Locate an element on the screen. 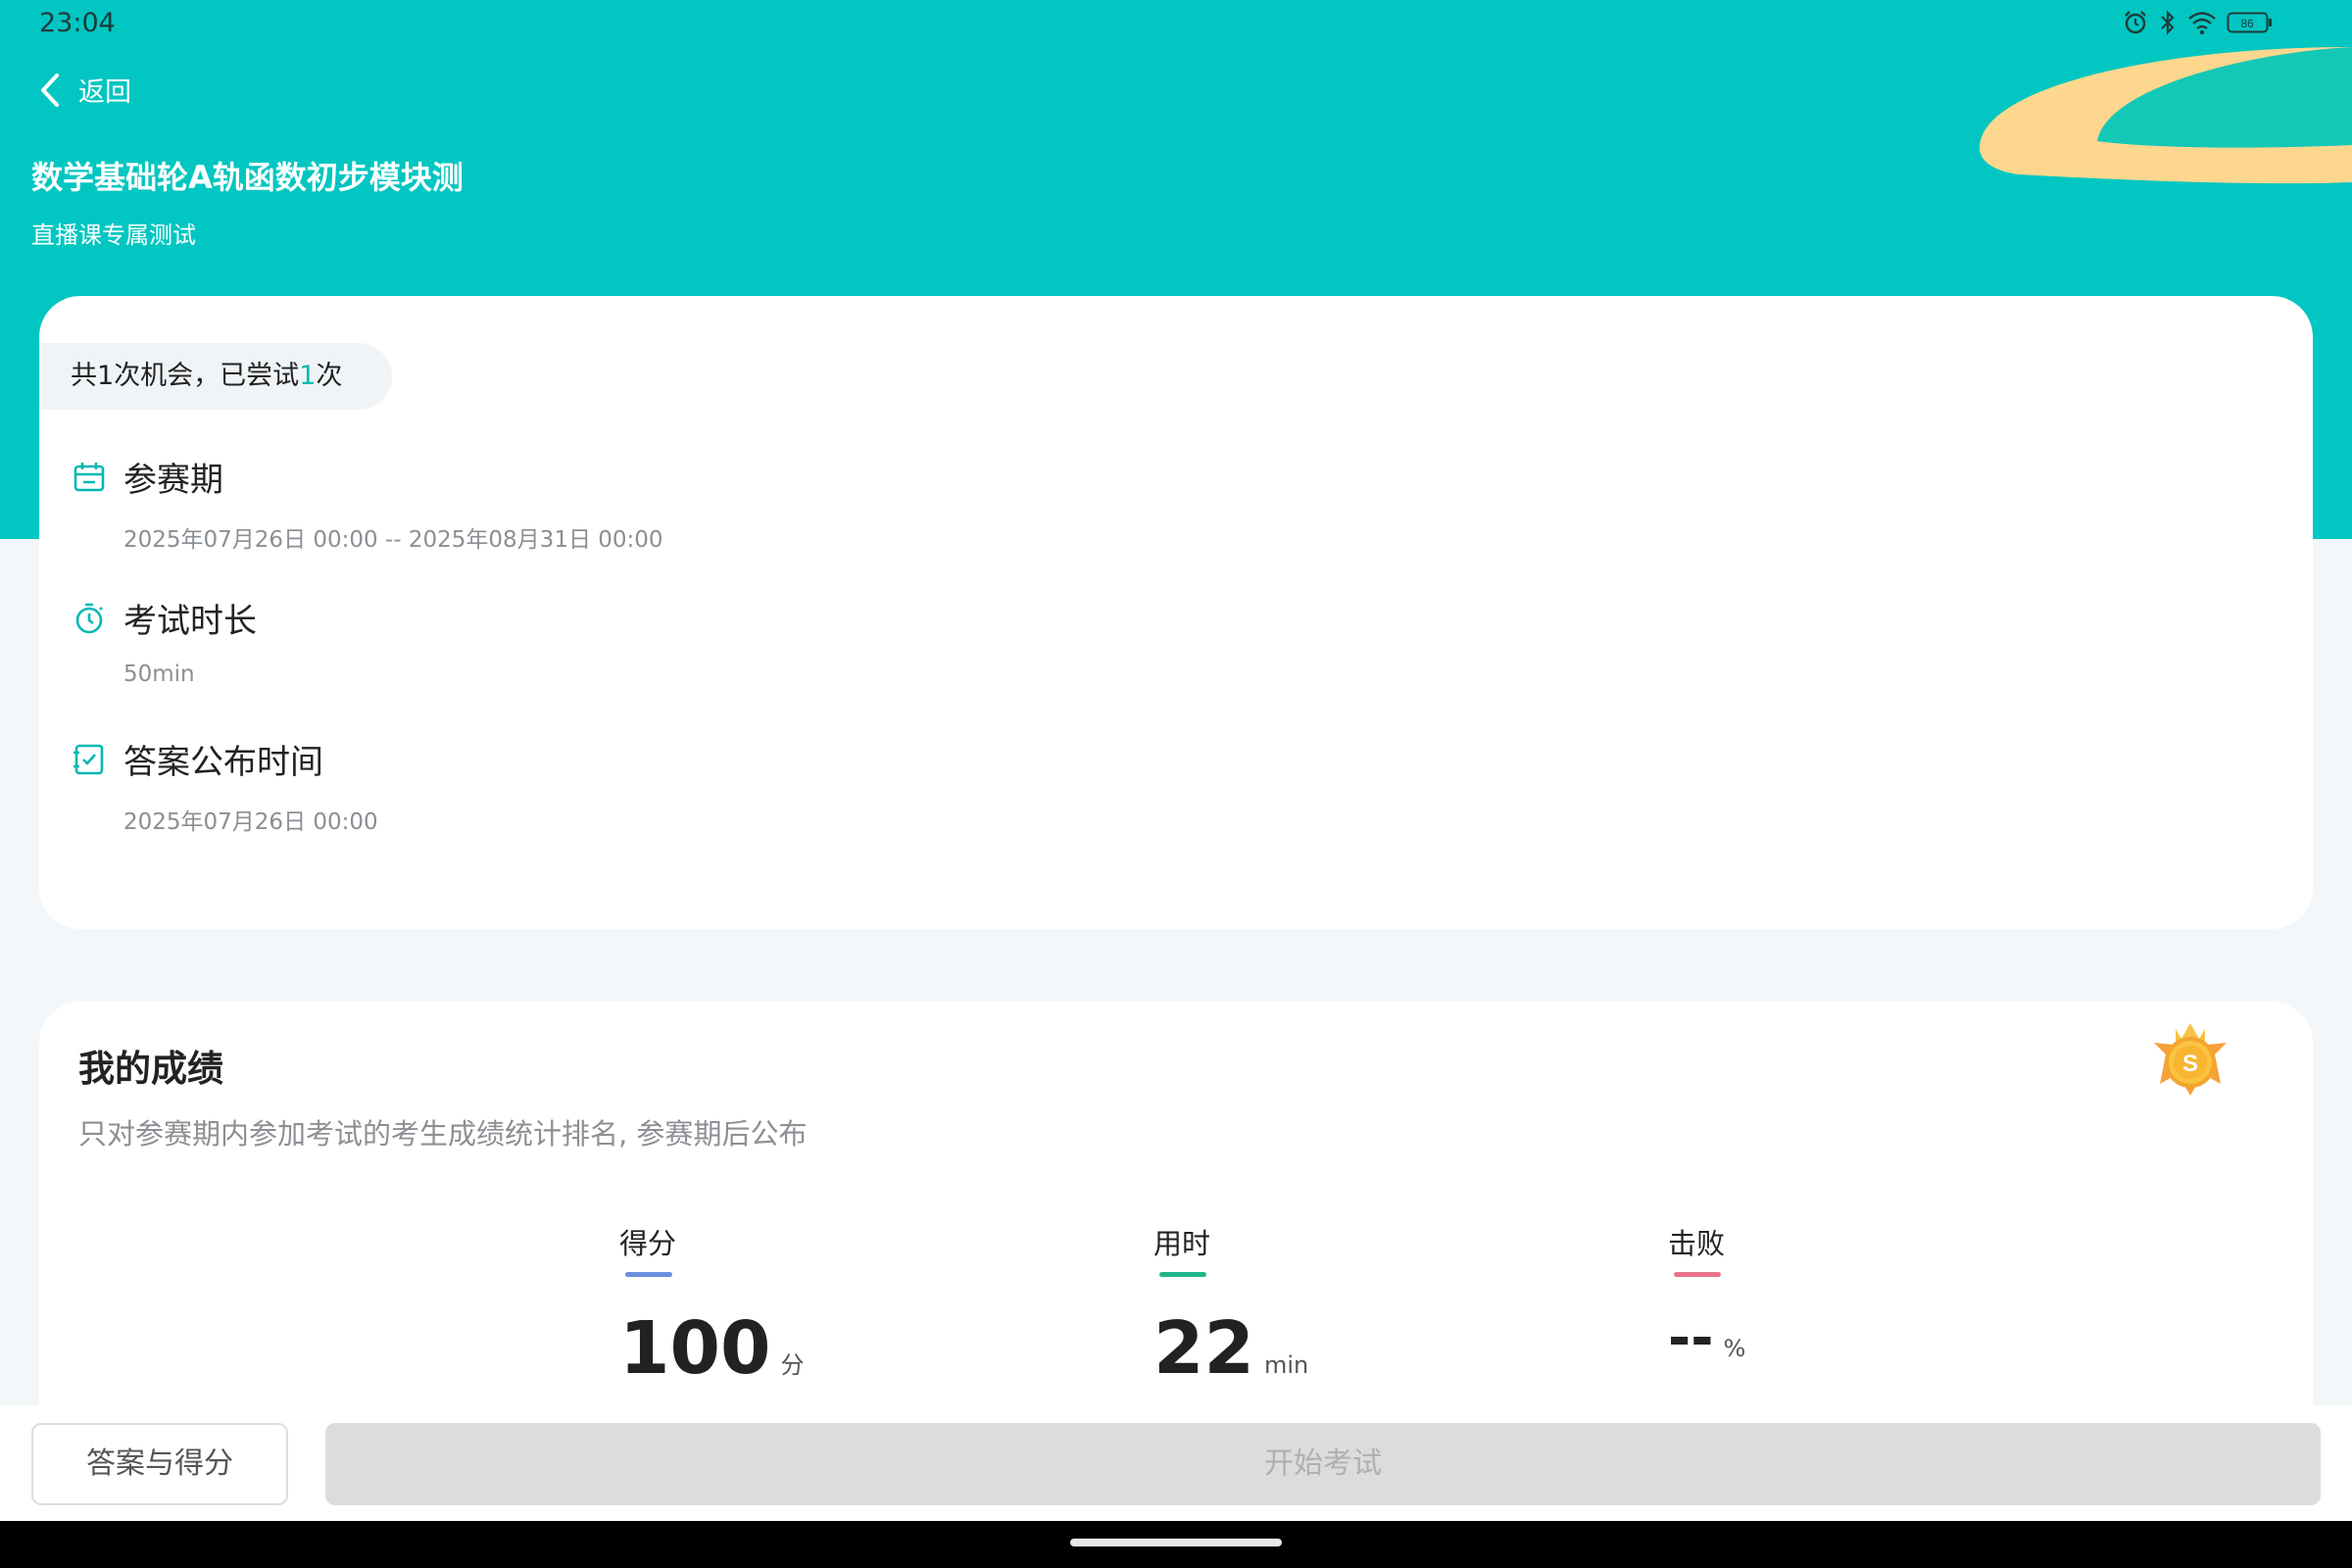 The width and height of the screenshot is (2352, 1568). stat-defeated-value: -- is located at coordinates (1691, 1338).